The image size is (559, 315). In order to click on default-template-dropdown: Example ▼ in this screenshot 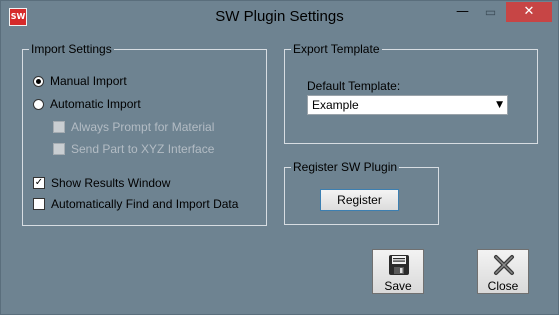, I will do `click(407, 105)`.